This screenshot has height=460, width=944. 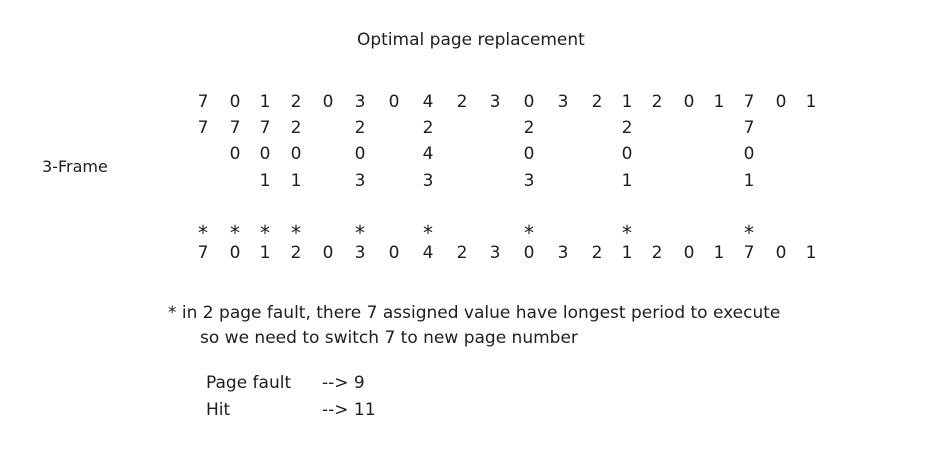 I want to click on ref-cell-13: 2, so click(x=597, y=102).